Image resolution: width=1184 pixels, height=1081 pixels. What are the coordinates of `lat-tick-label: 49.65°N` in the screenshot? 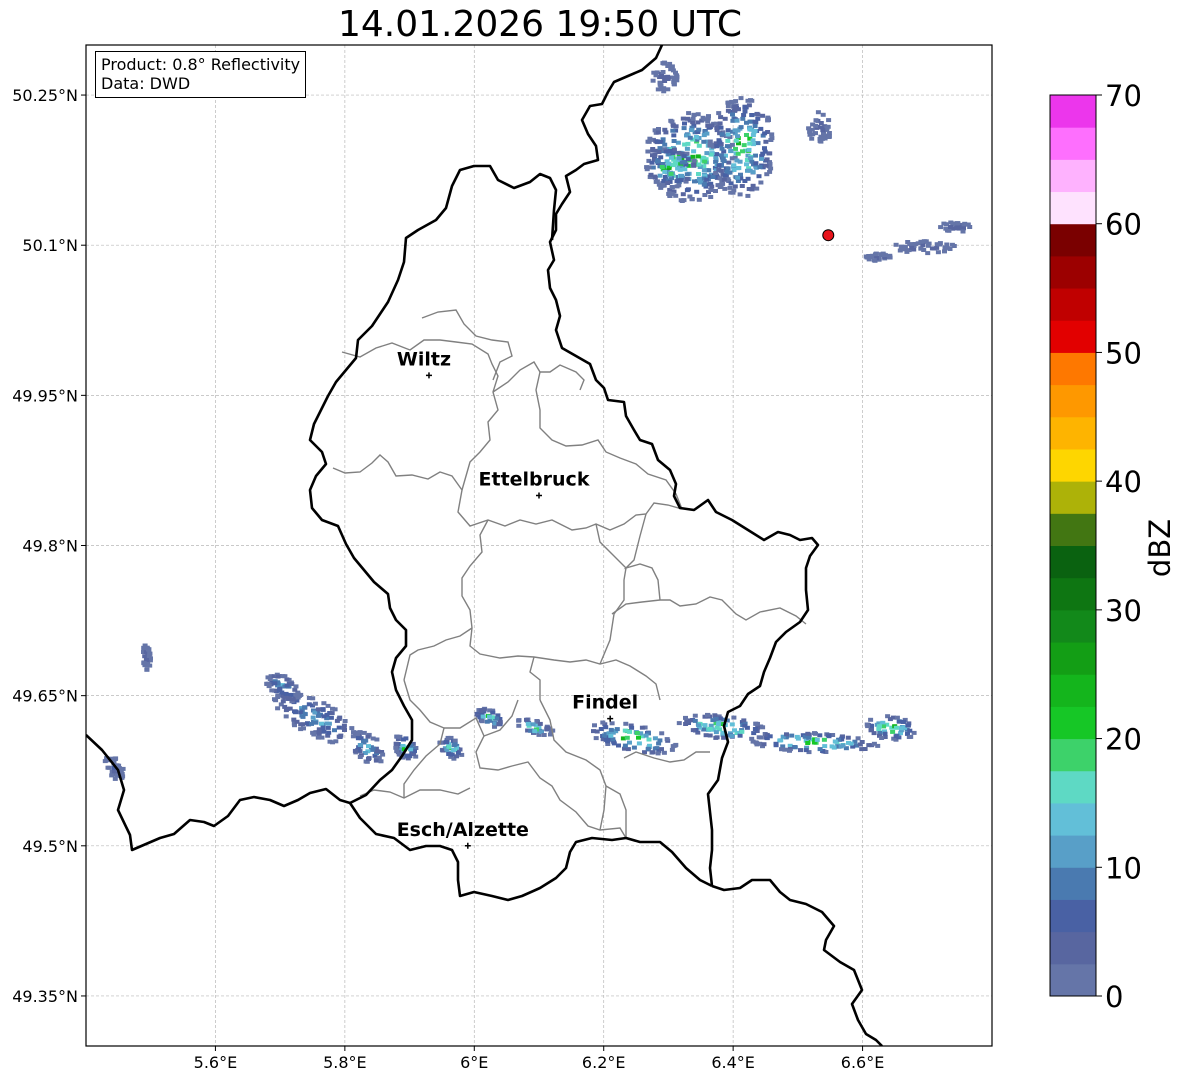 It's located at (45, 696).